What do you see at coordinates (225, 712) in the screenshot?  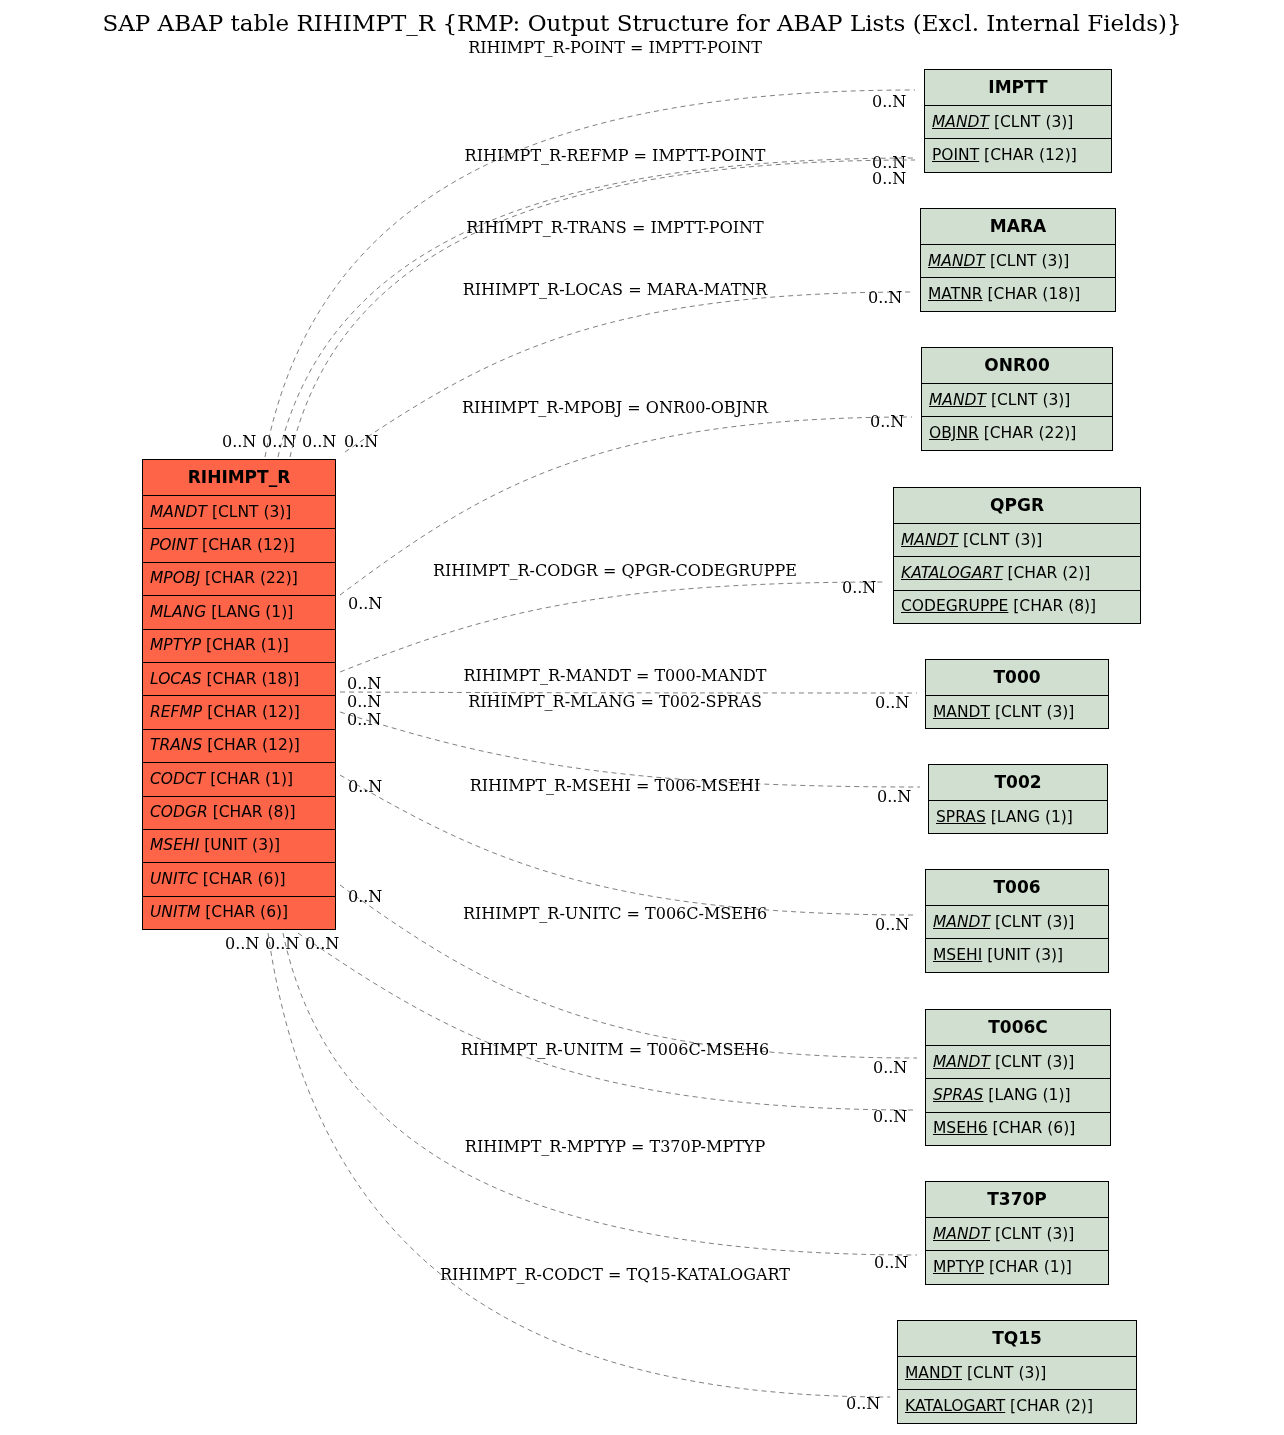 I see `table-field: REFMP [CHAR (12)]` at bounding box center [225, 712].